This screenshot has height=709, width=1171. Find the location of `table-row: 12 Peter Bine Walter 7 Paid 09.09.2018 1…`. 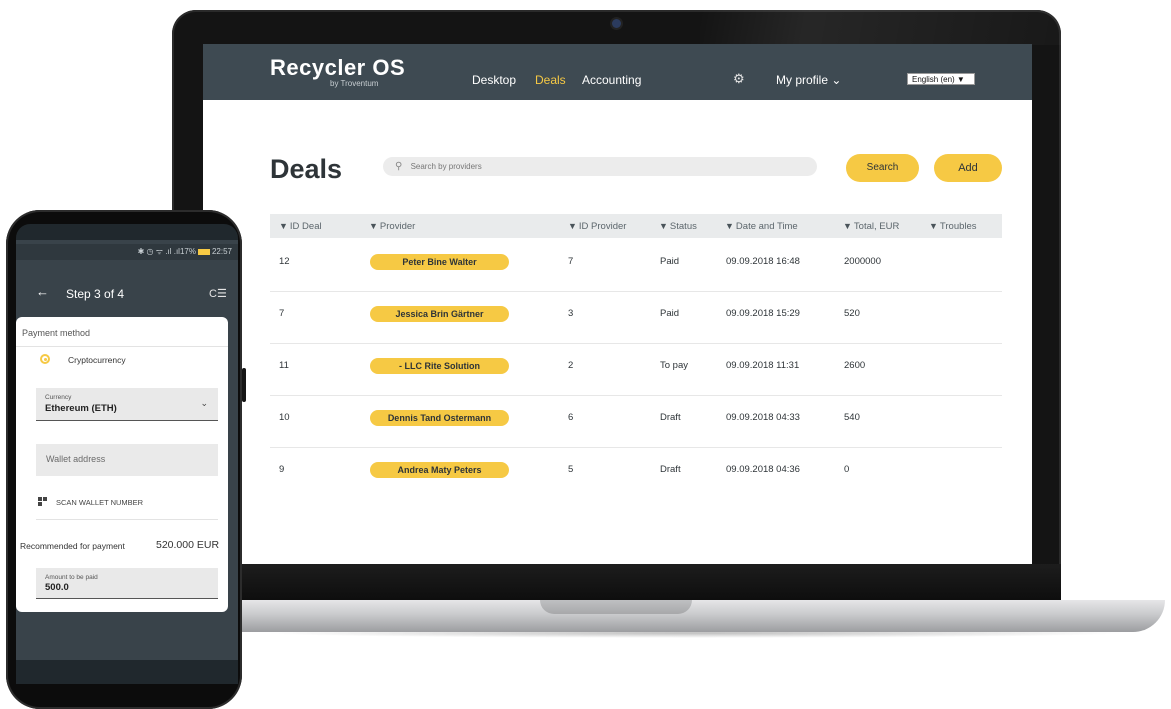

table-row: 12 Peter Bine Walter 7 Paid 09.09.2018 1… is located at coordinates (636, 265).